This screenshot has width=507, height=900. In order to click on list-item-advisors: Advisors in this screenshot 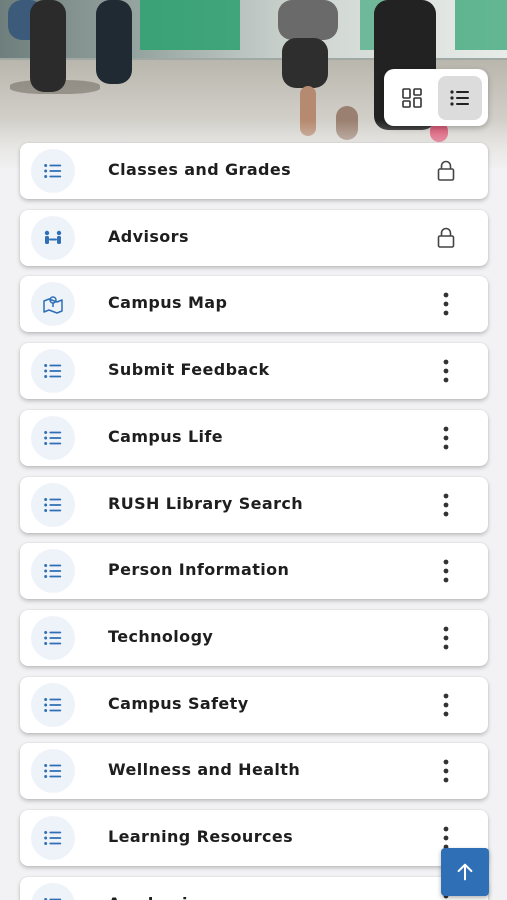, I will do `click(254, 238)`.